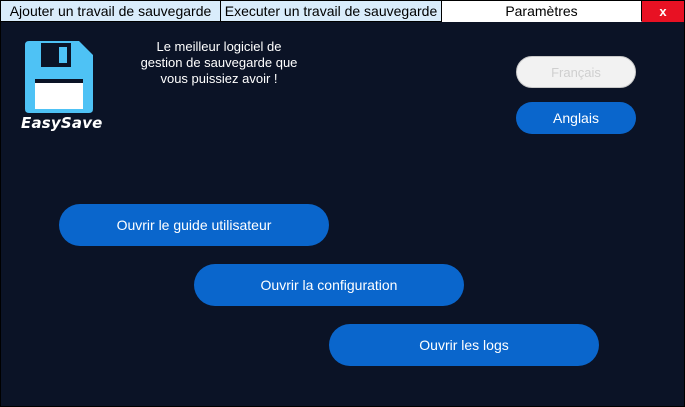 The image size is (685, 407). Describe the element at coordinates (542, 11) in the screenshot. I see `tab-settings: Paramètres` at that location.